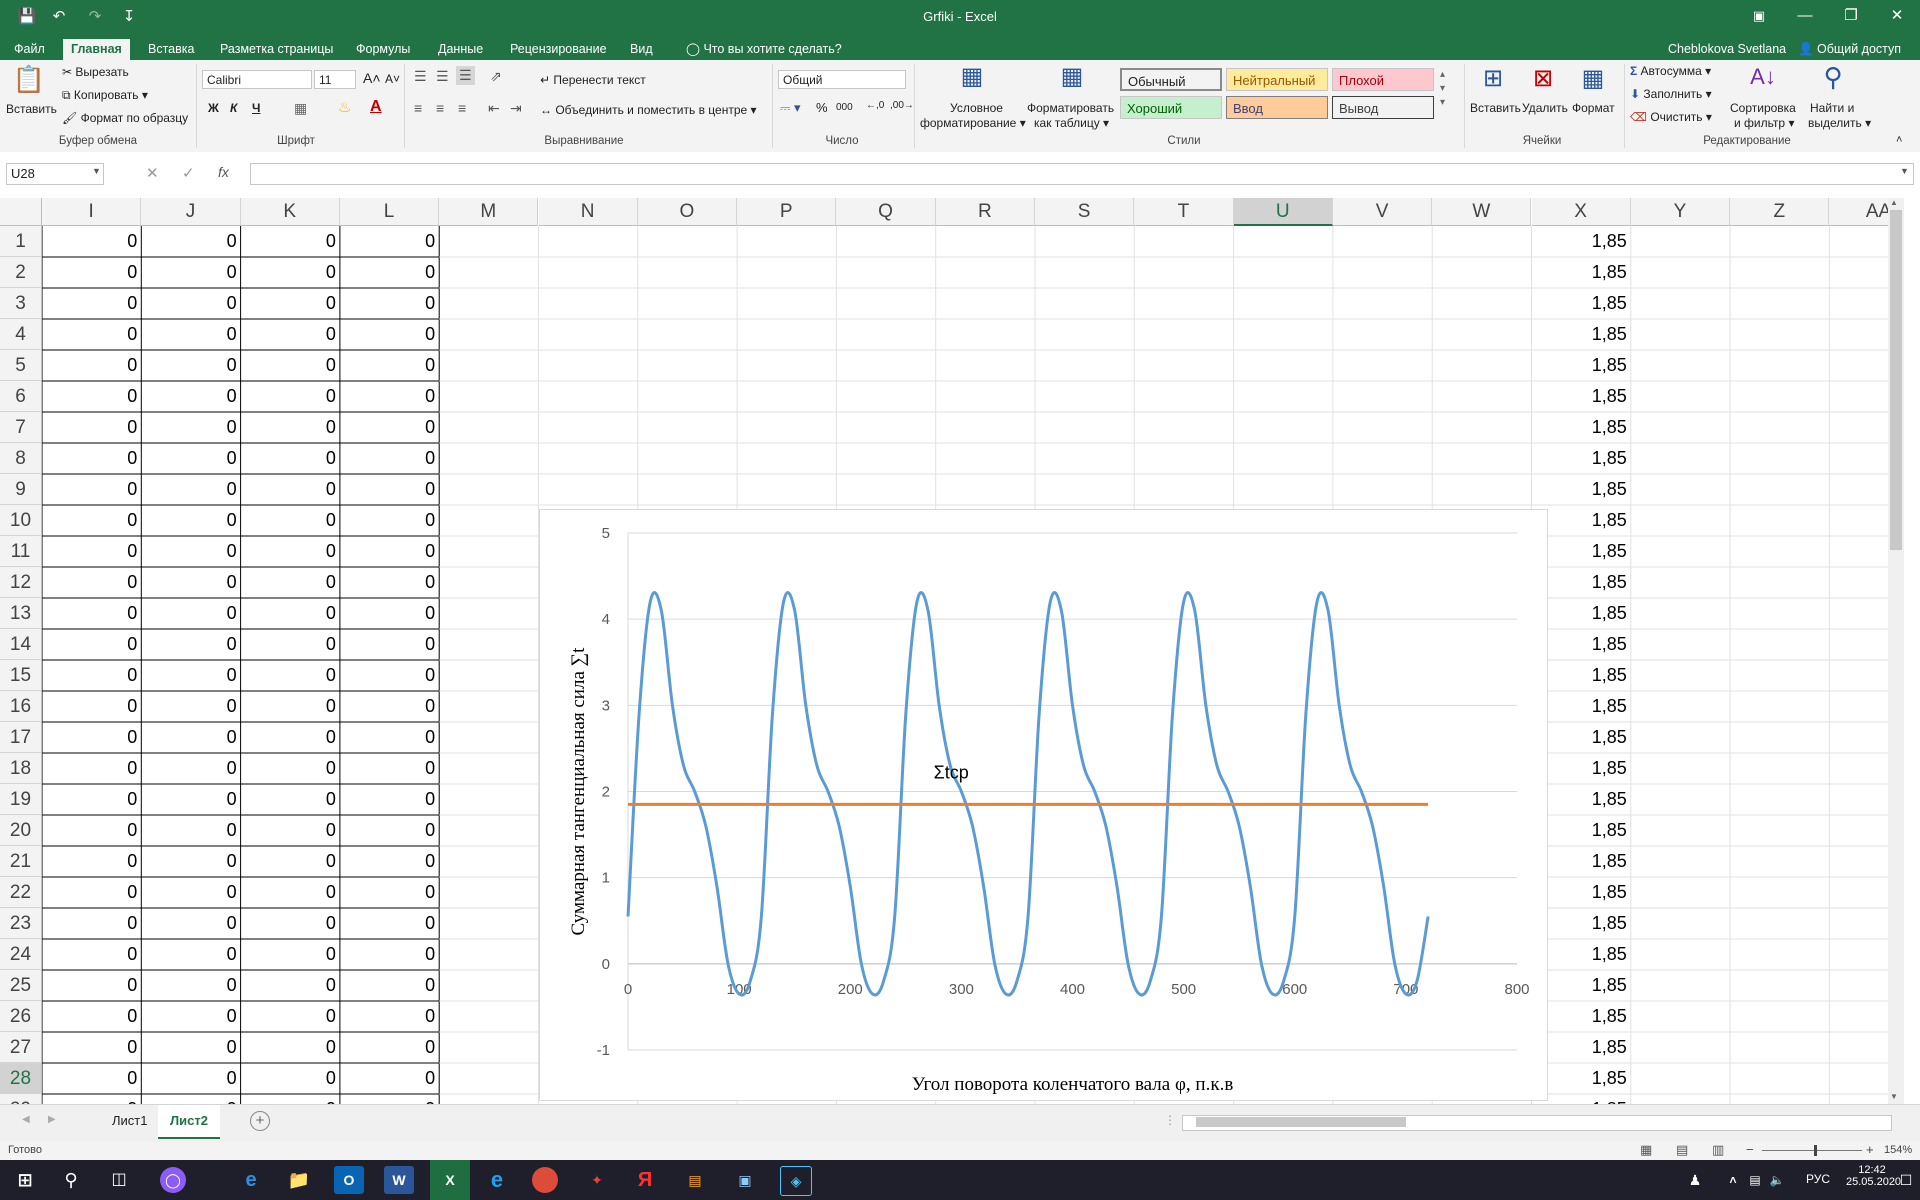 The image size is (1920, 1200). I want to click on row-header-15: 15, so click(21, 675).